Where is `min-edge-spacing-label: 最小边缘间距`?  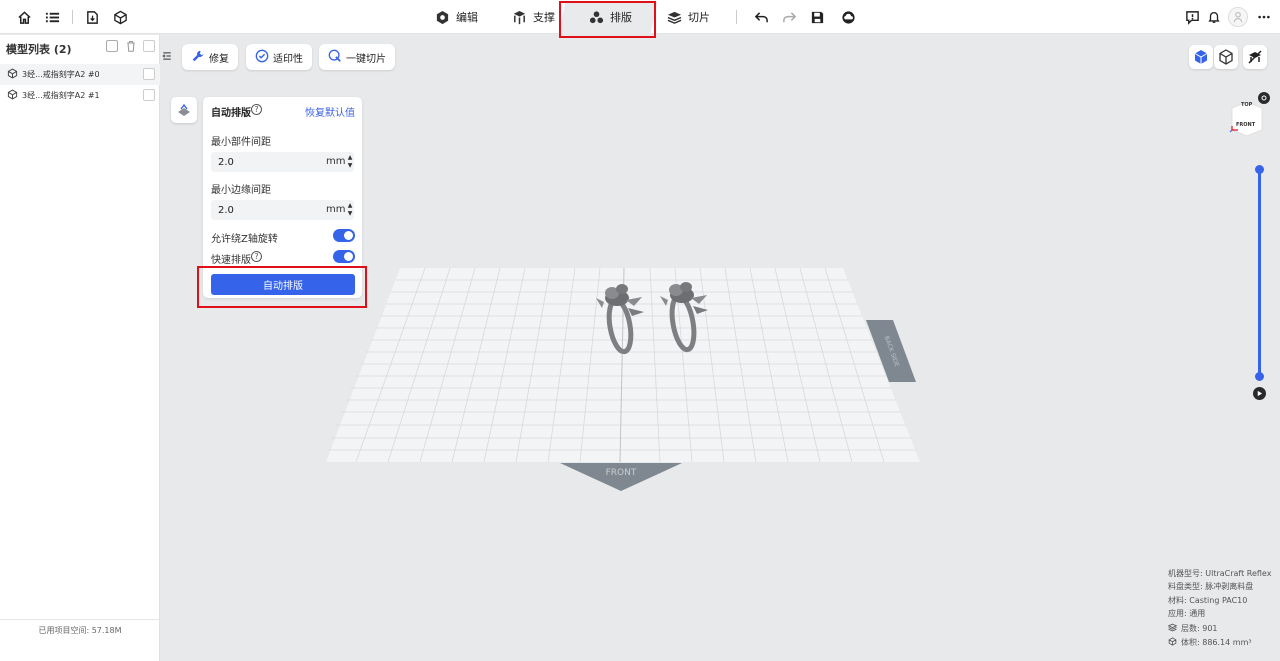 min-edge-spacing-label: 最小边缘间距 is located at coordinates (241, 190).